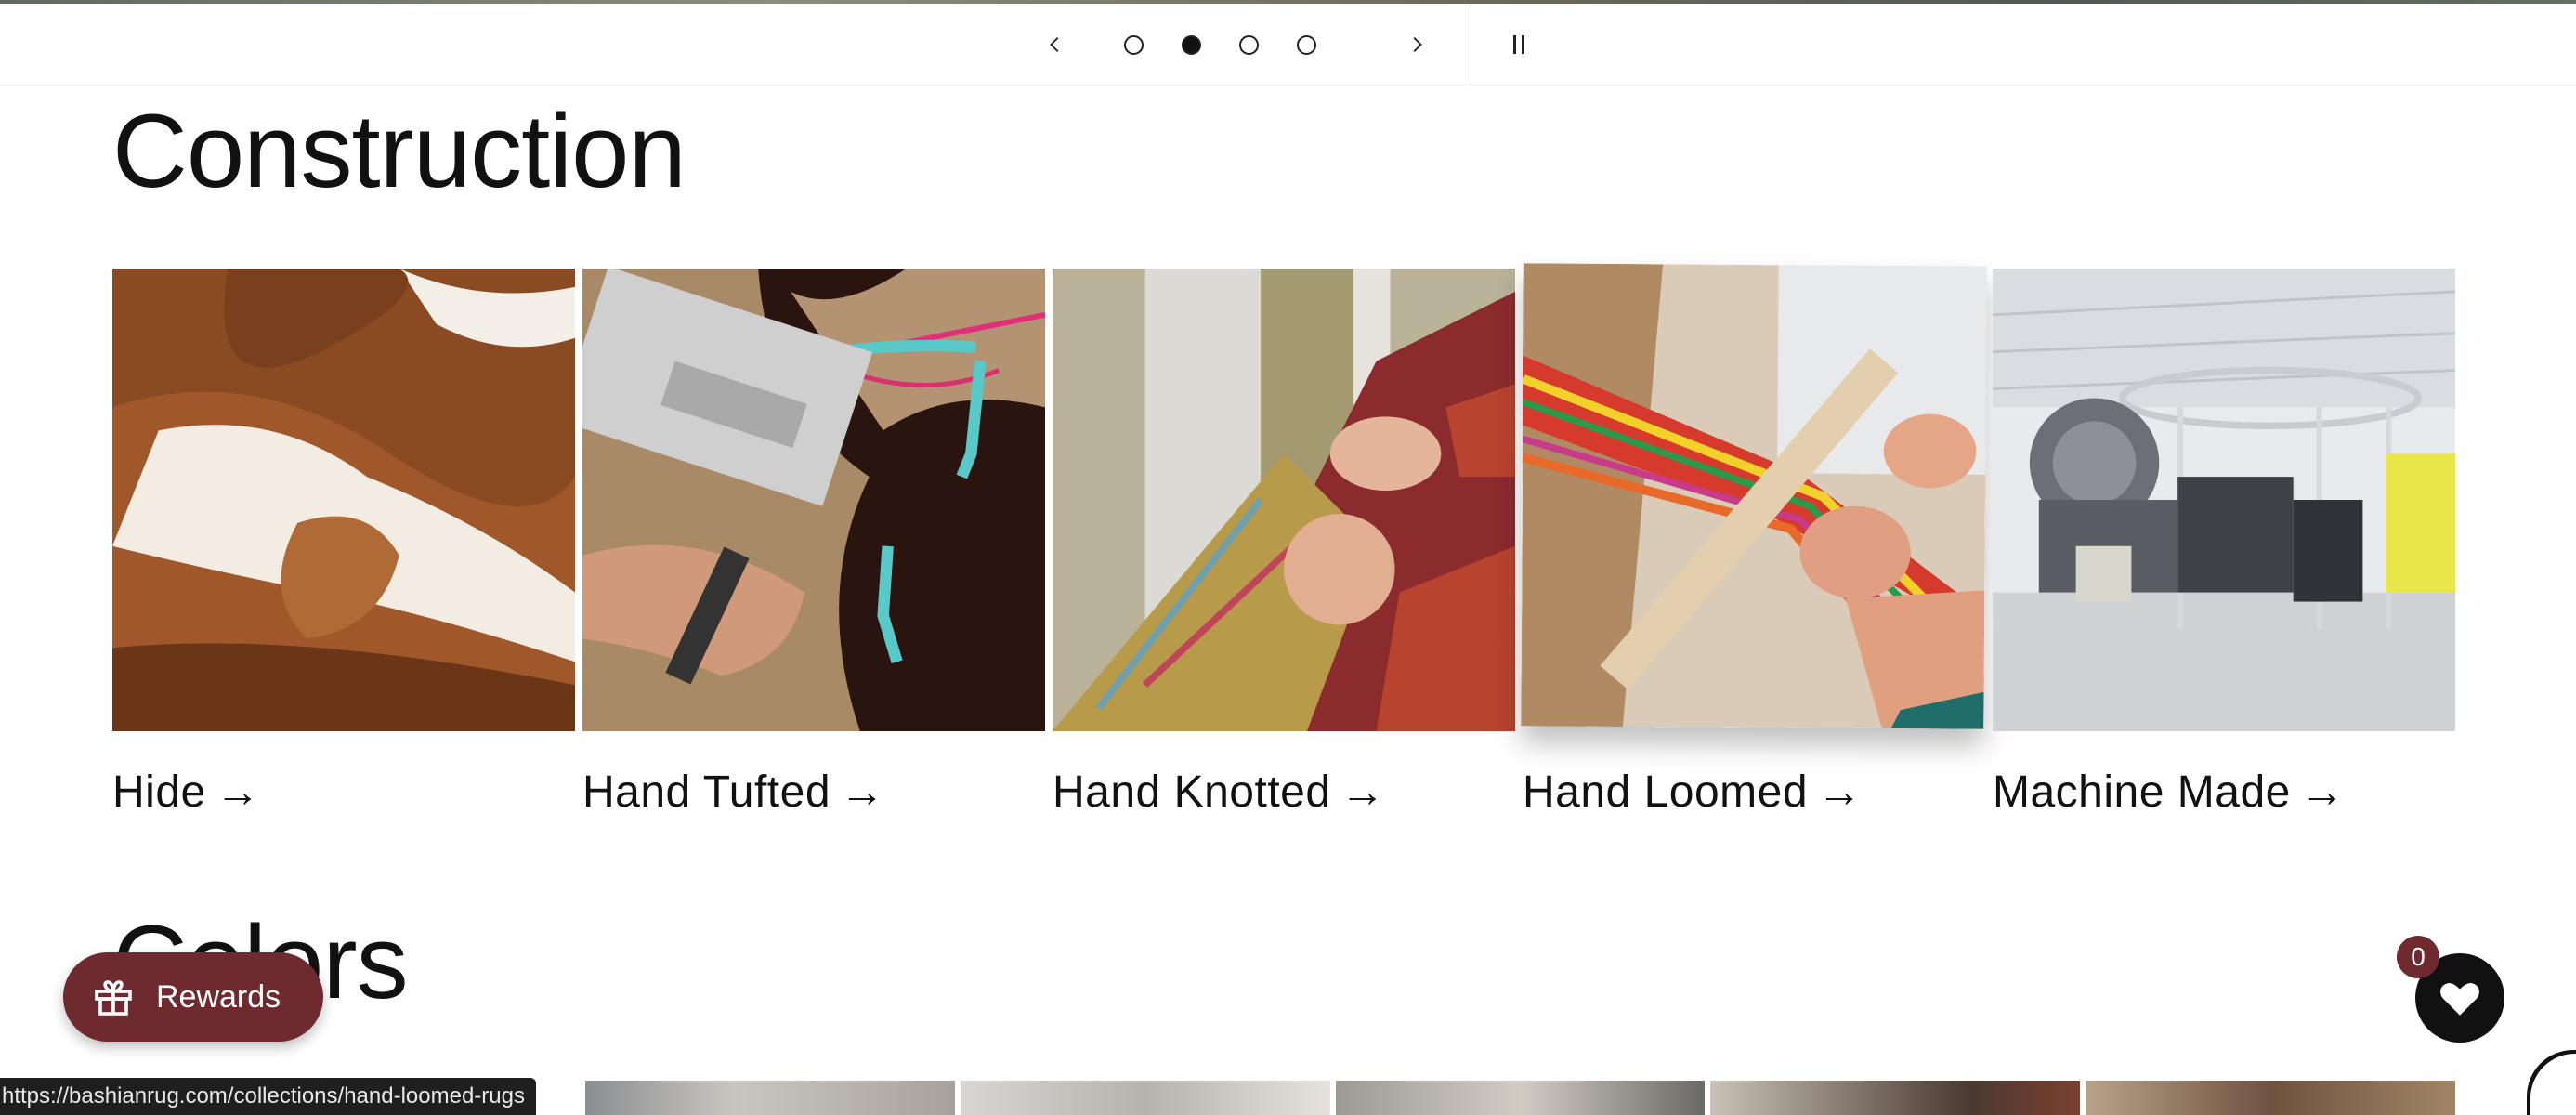 This screenshot has height=1115, width=2576. Describe the element at coordinates (2418, 957) in the screenshot. I see `wishlist-count-badge: 0` at that location.